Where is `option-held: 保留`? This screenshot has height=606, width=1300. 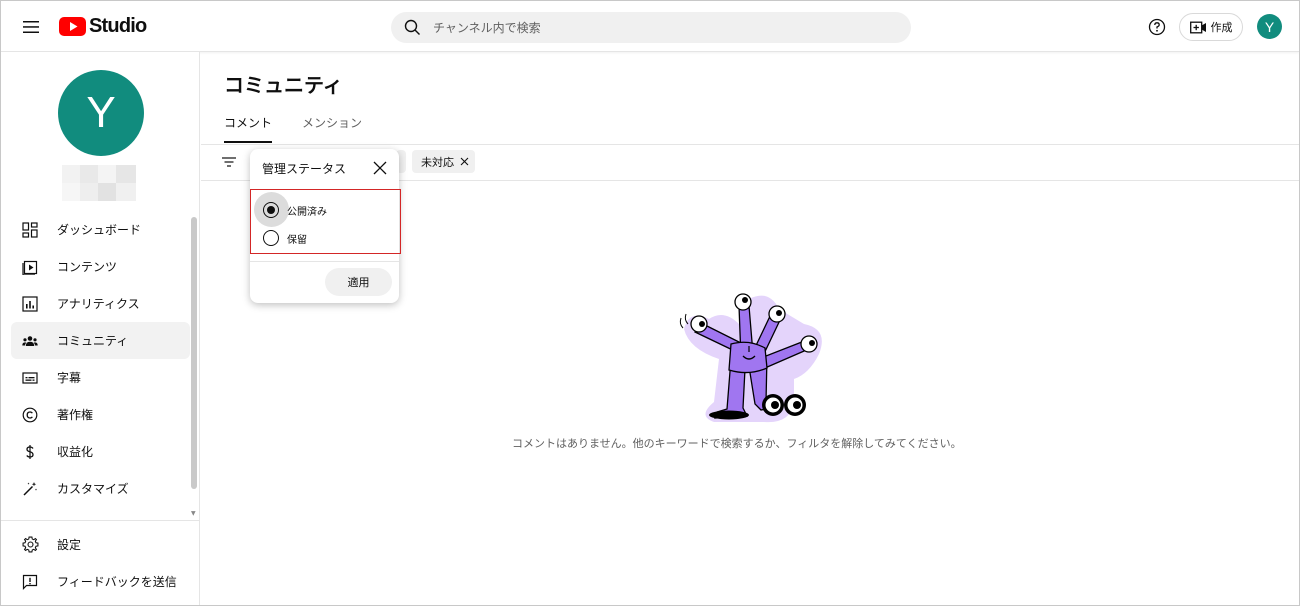
option-held: 保留 is located at coordinates (285, 238).